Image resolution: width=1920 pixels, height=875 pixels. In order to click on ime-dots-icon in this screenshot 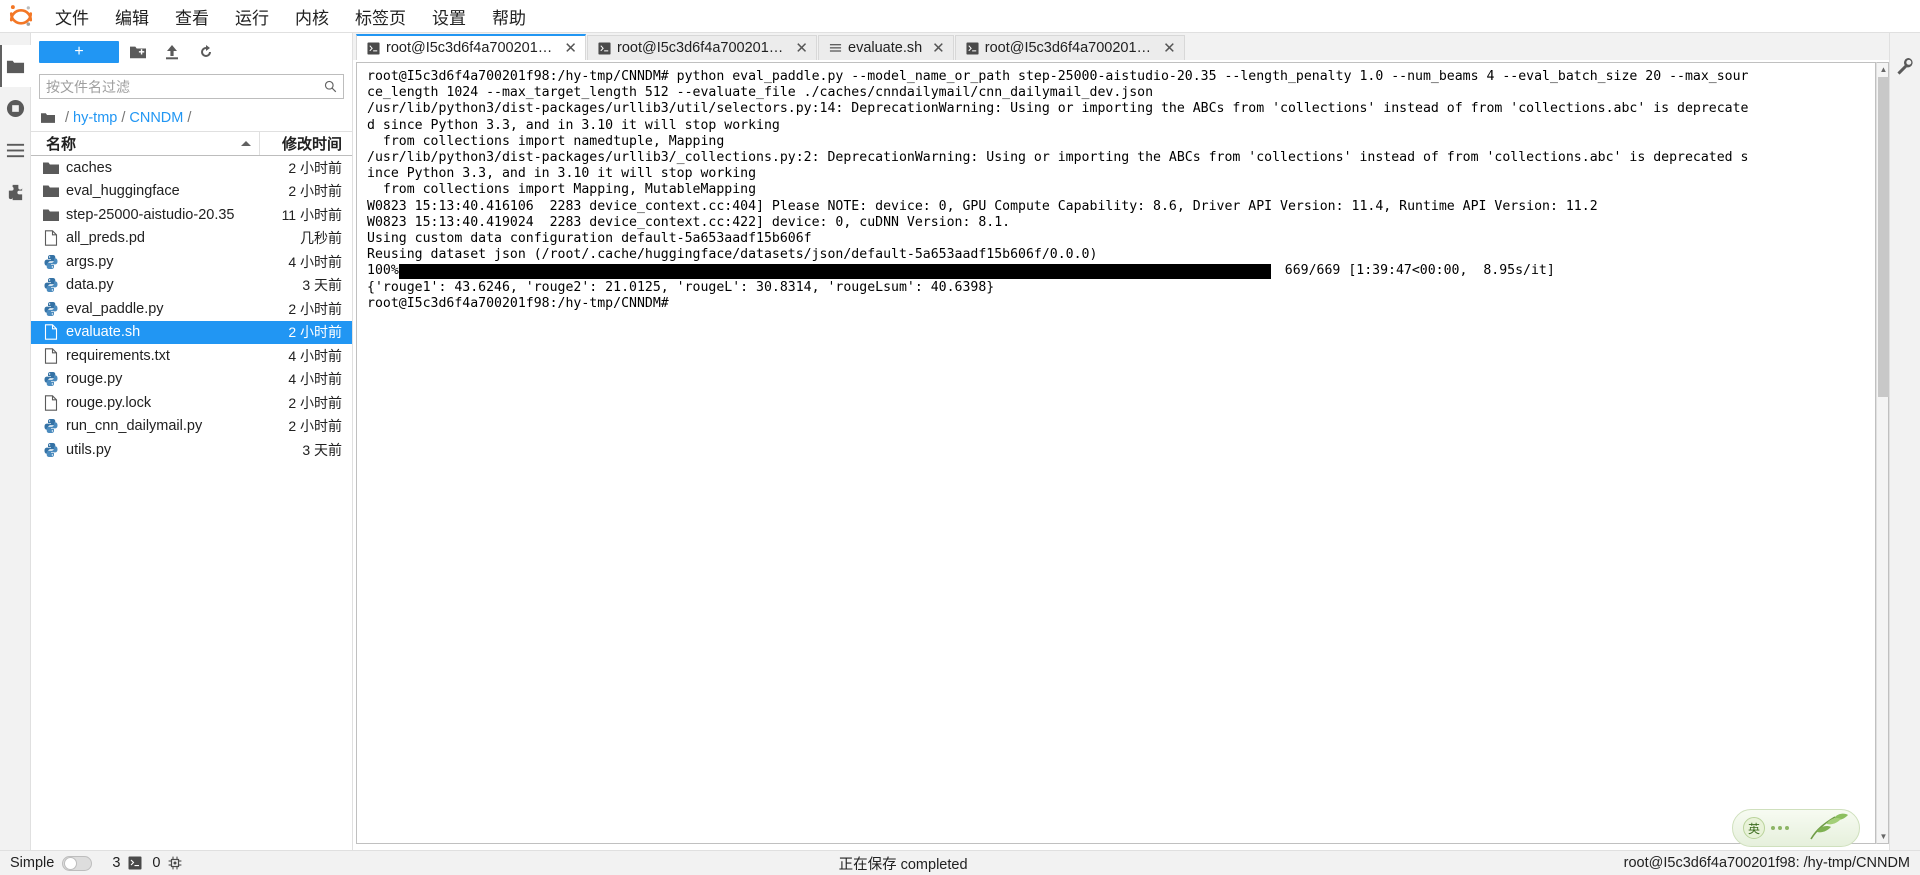, I will do `click(1780, 828)`.